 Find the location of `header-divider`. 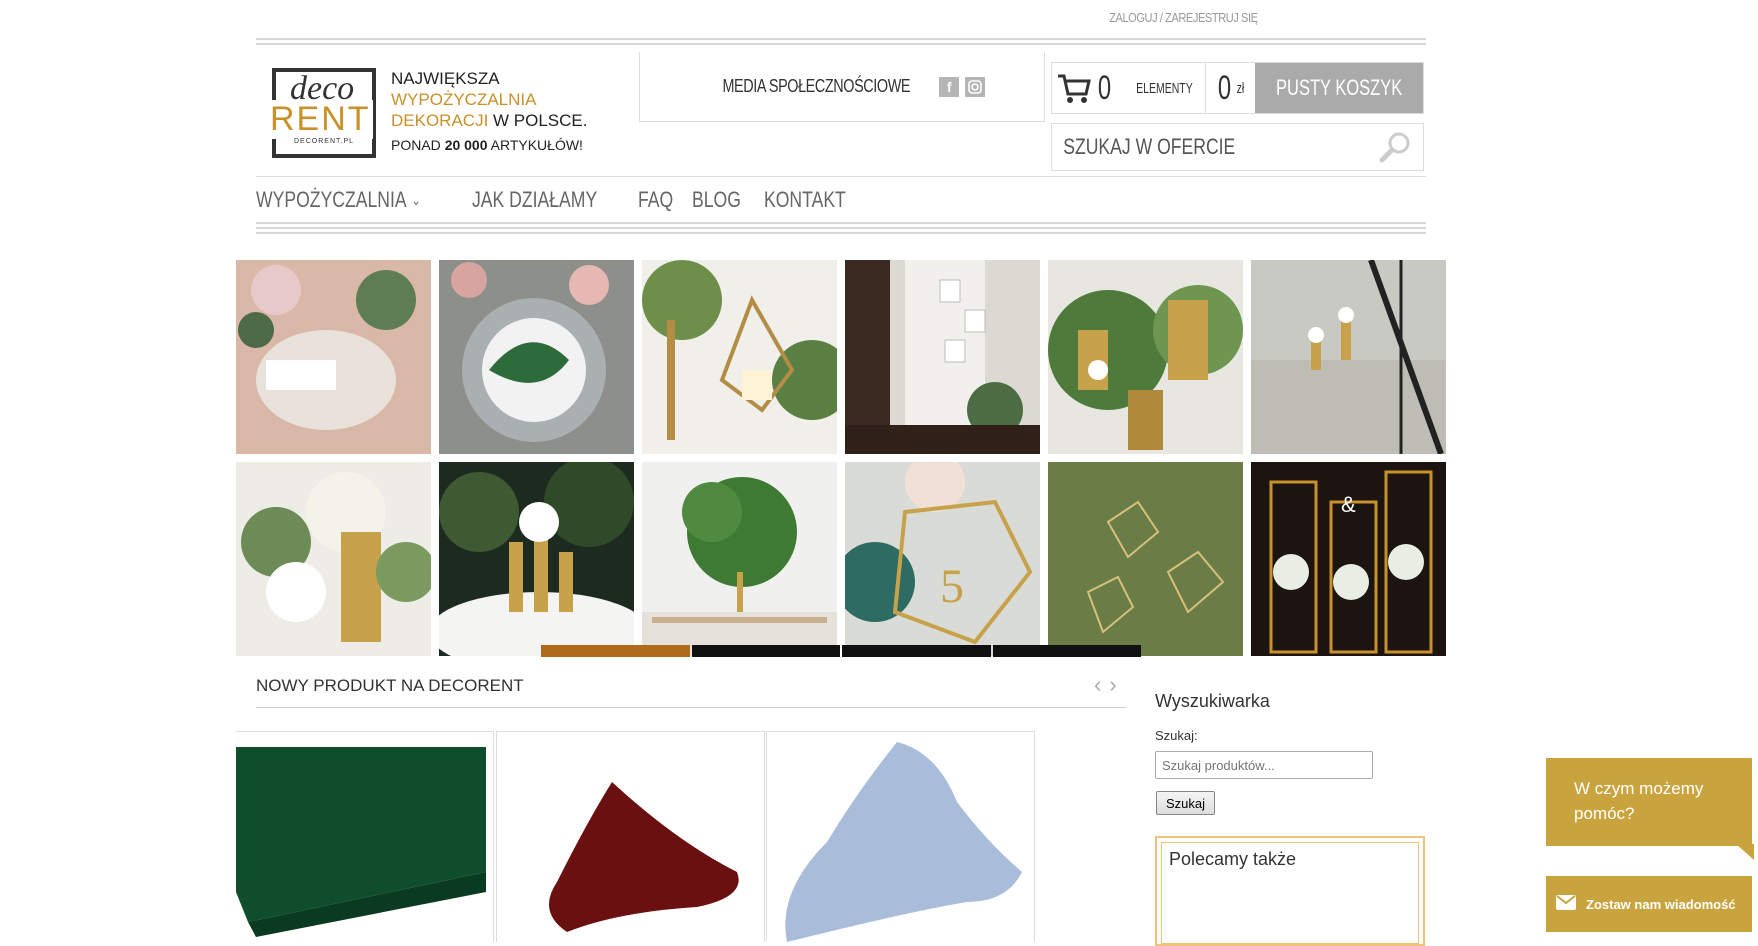

header-divider is located at coordinates (841, 43).